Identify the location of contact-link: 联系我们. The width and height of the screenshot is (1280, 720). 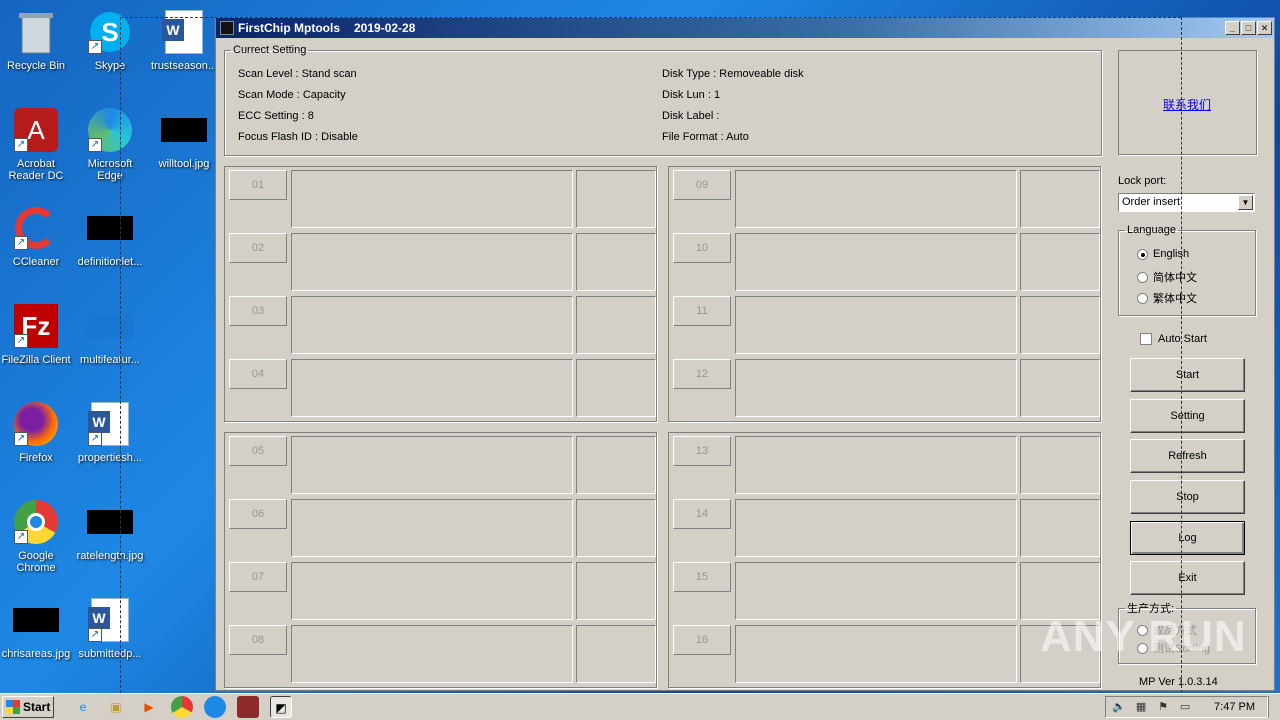
(1187, 104).